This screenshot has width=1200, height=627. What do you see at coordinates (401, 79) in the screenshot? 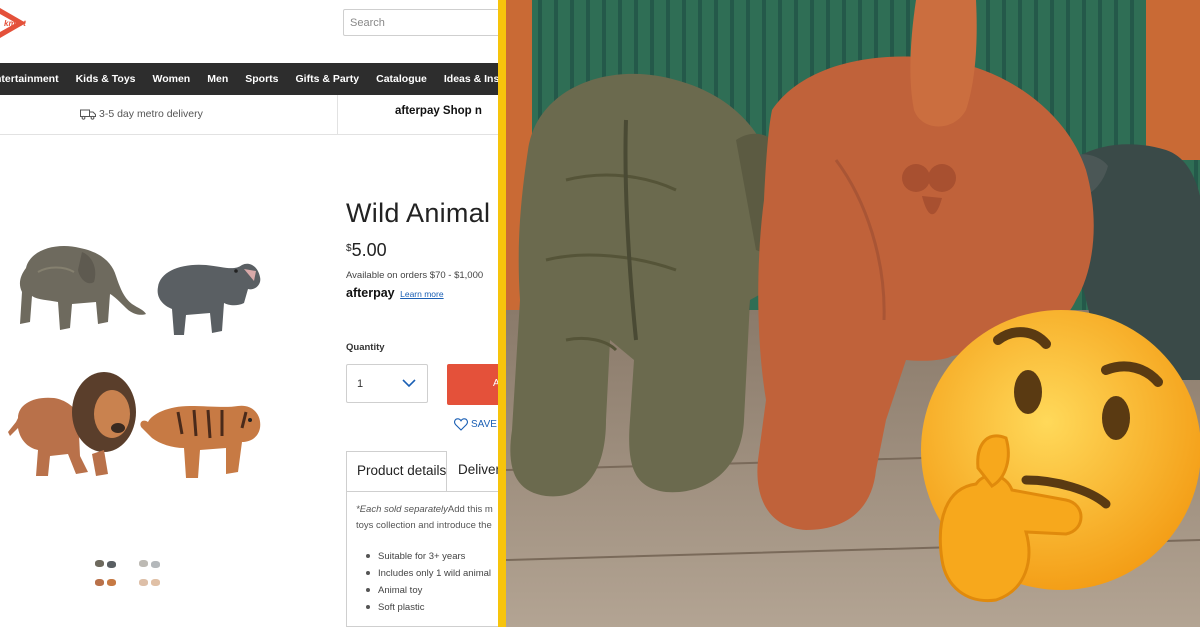
I see `nav-item-catalogue: Catalogue` at bounding box center [401, 79].